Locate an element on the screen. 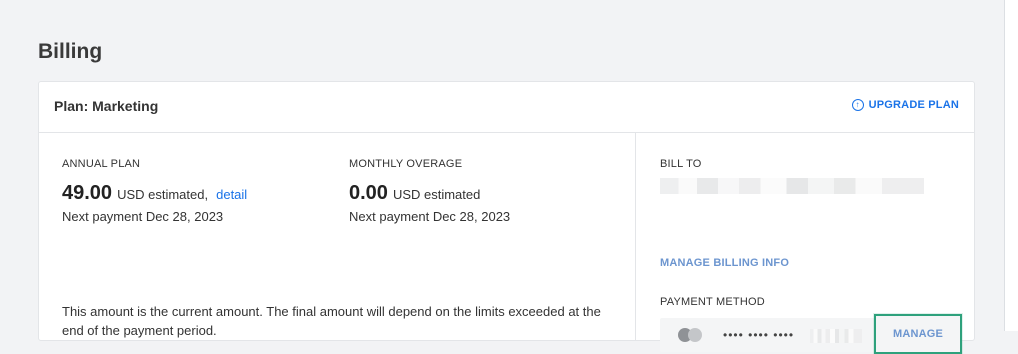 This screenshot has height=354, width=1018. plan-name: Plan: Marketing is located at coordinates (106, 106).